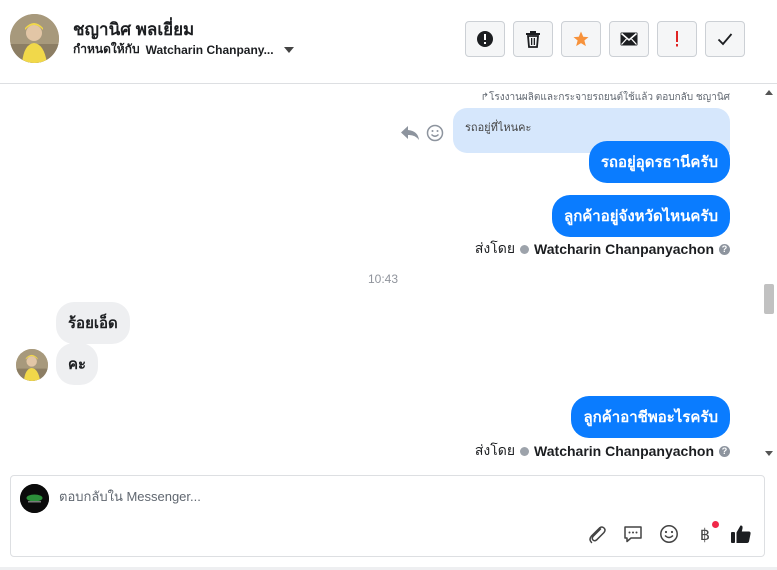  I want to click on page-logo, so click(34, 498).